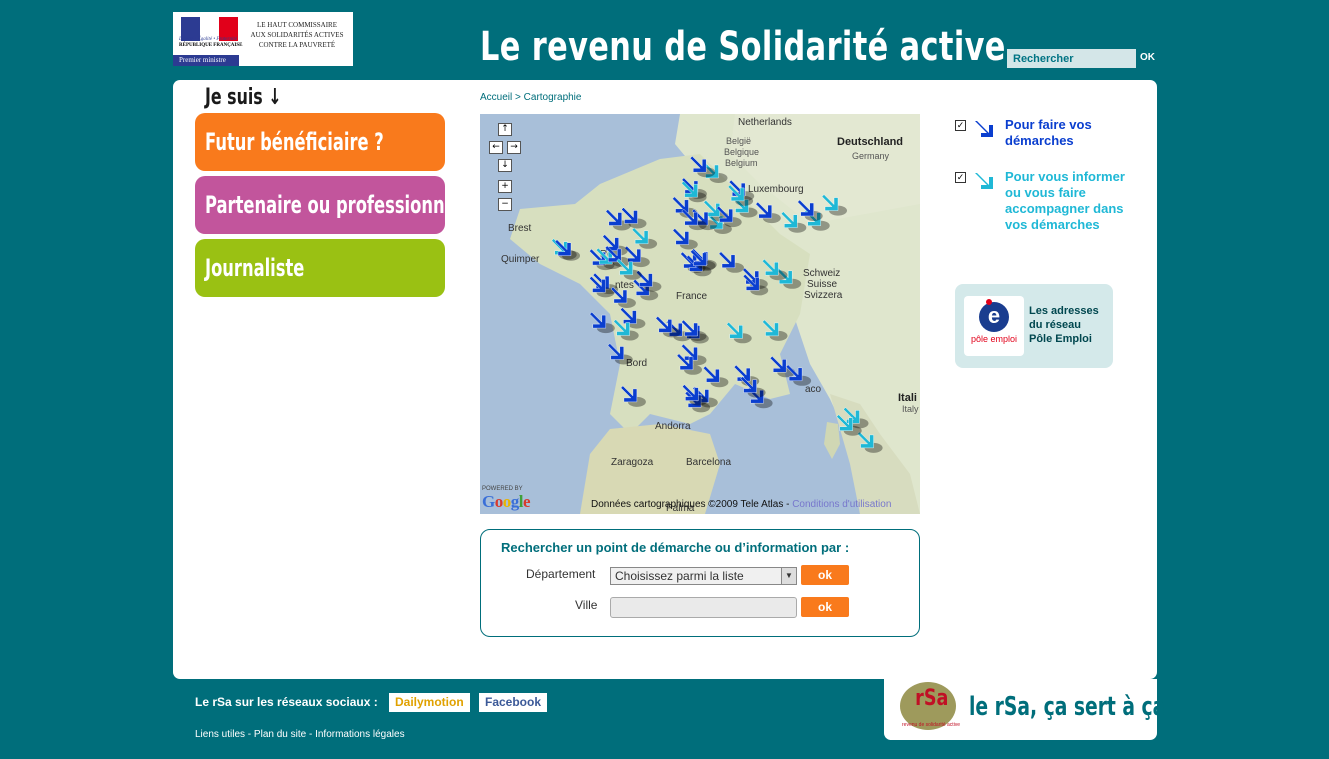 This screenshot has width=1329, height=759. Describe the element at coordinates (328, 205) in the screenshot. I see `nav-partenaire-professionnel: Partenaire ou professionnel` at that location.